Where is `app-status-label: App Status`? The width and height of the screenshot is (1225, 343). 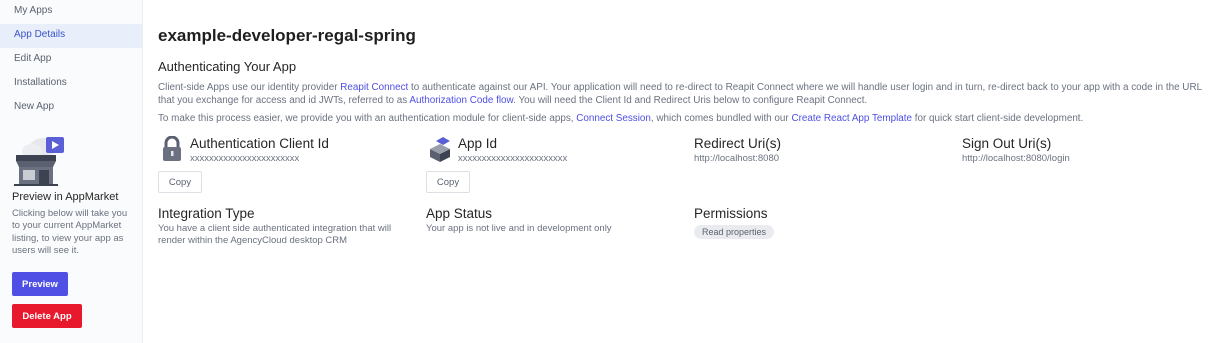
app-status-label: App Status is located at coordinates (459, 213).